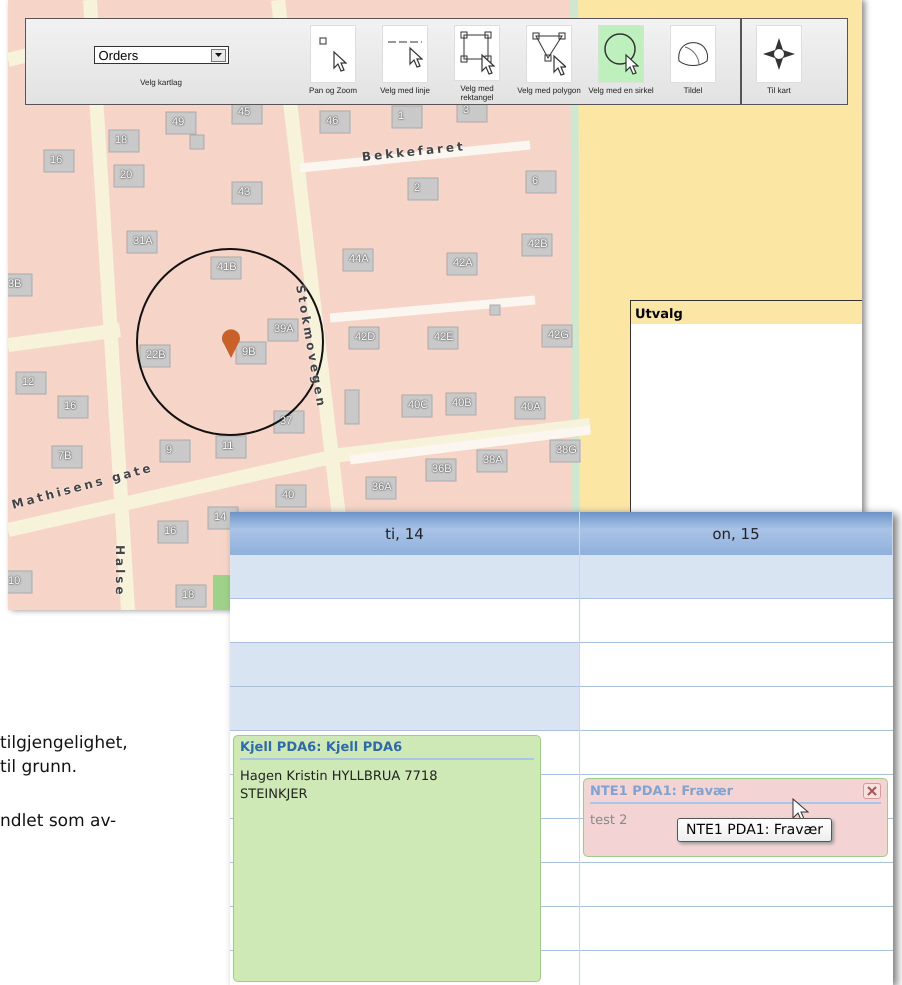  What do you see at coordinates (466, 110) in the screenshot?
I see `house-number: 3` at bounding box center [466, 110].